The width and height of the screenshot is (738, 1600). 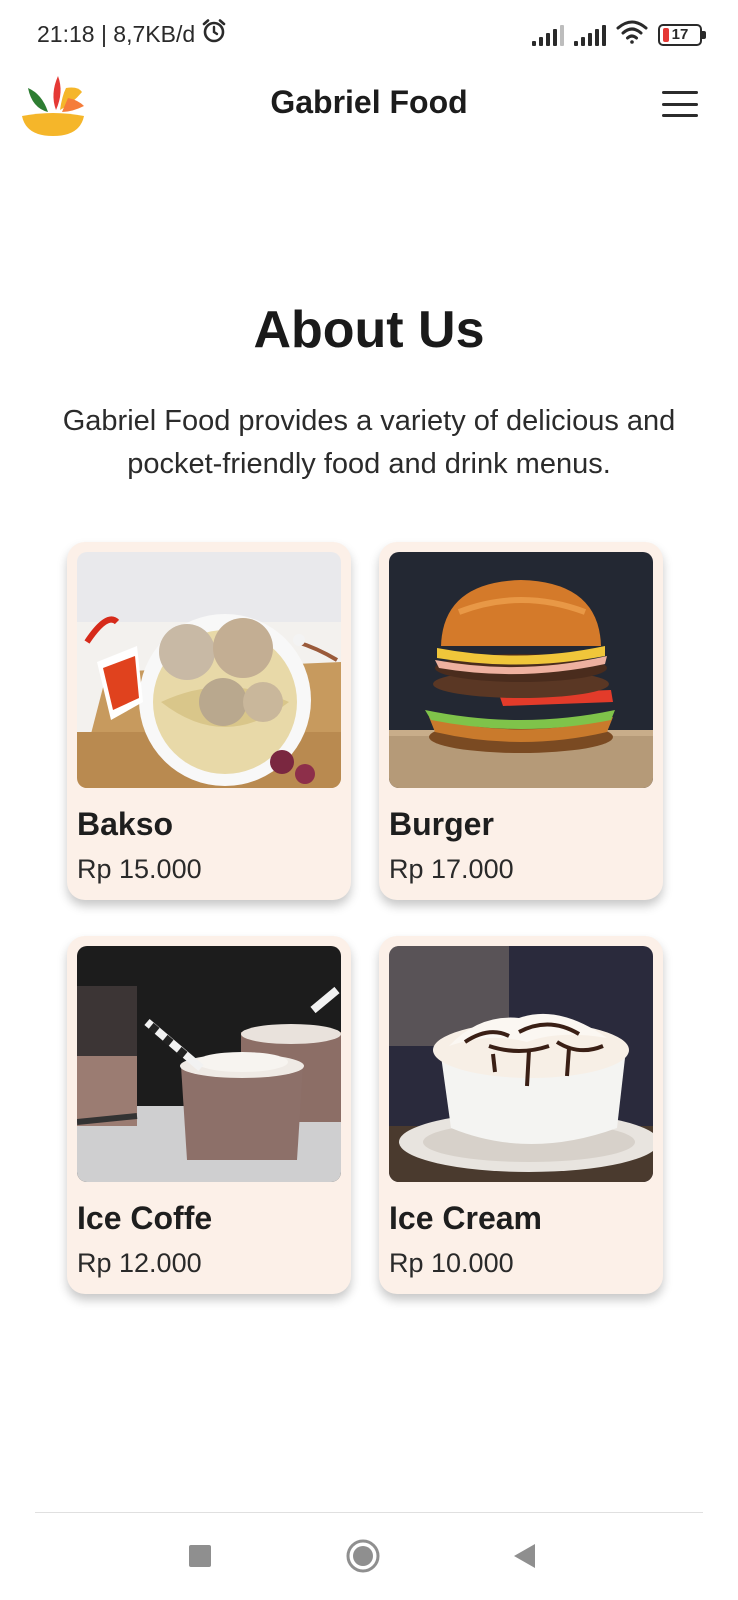 I want to click on signal-icon, so click(x=548, y=35).